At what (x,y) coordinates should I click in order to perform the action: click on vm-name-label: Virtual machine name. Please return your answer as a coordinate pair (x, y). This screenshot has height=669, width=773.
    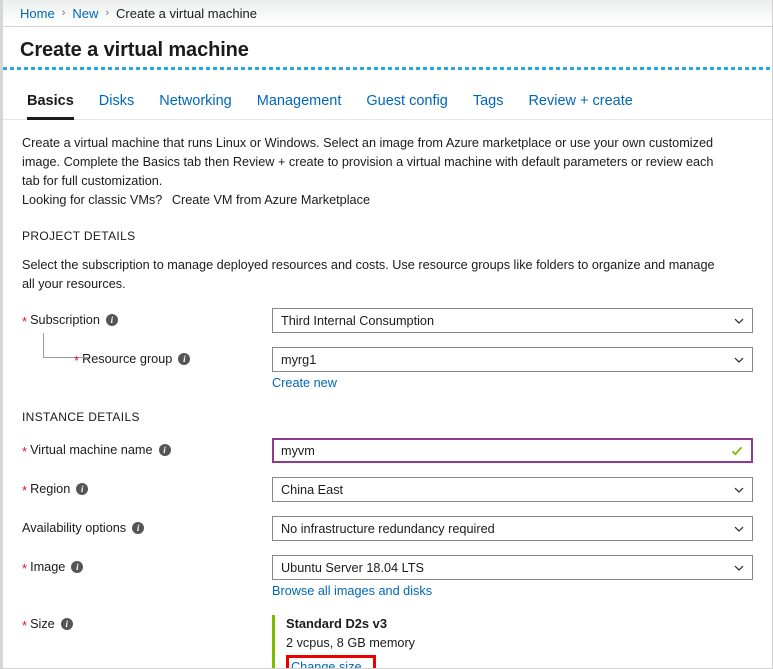
    Looking at the image, I should click on (91, 450).